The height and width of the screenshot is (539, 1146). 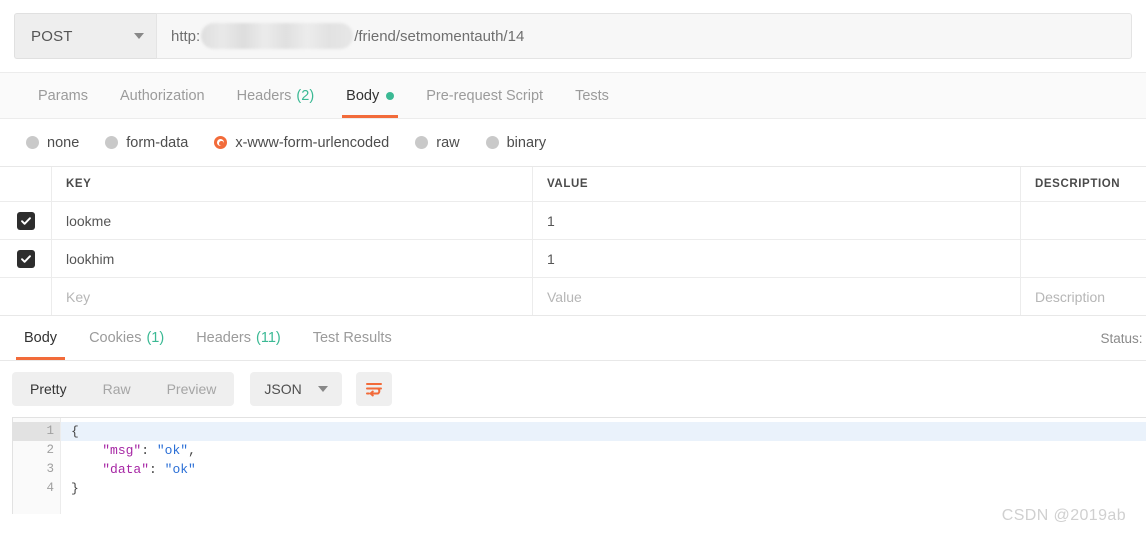 I want to click on table-row: lookme 1, so click(x=573, y=221).